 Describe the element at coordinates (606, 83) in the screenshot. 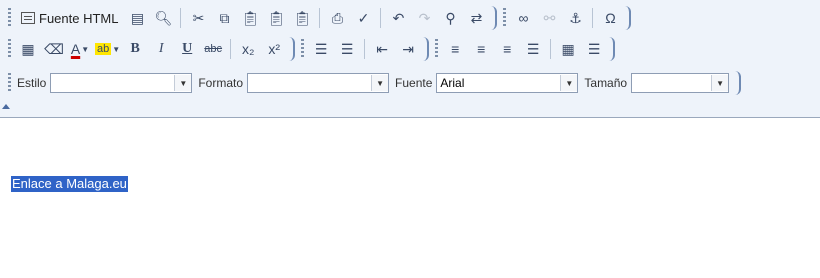

I see `size-label: Tamaño` at that location.